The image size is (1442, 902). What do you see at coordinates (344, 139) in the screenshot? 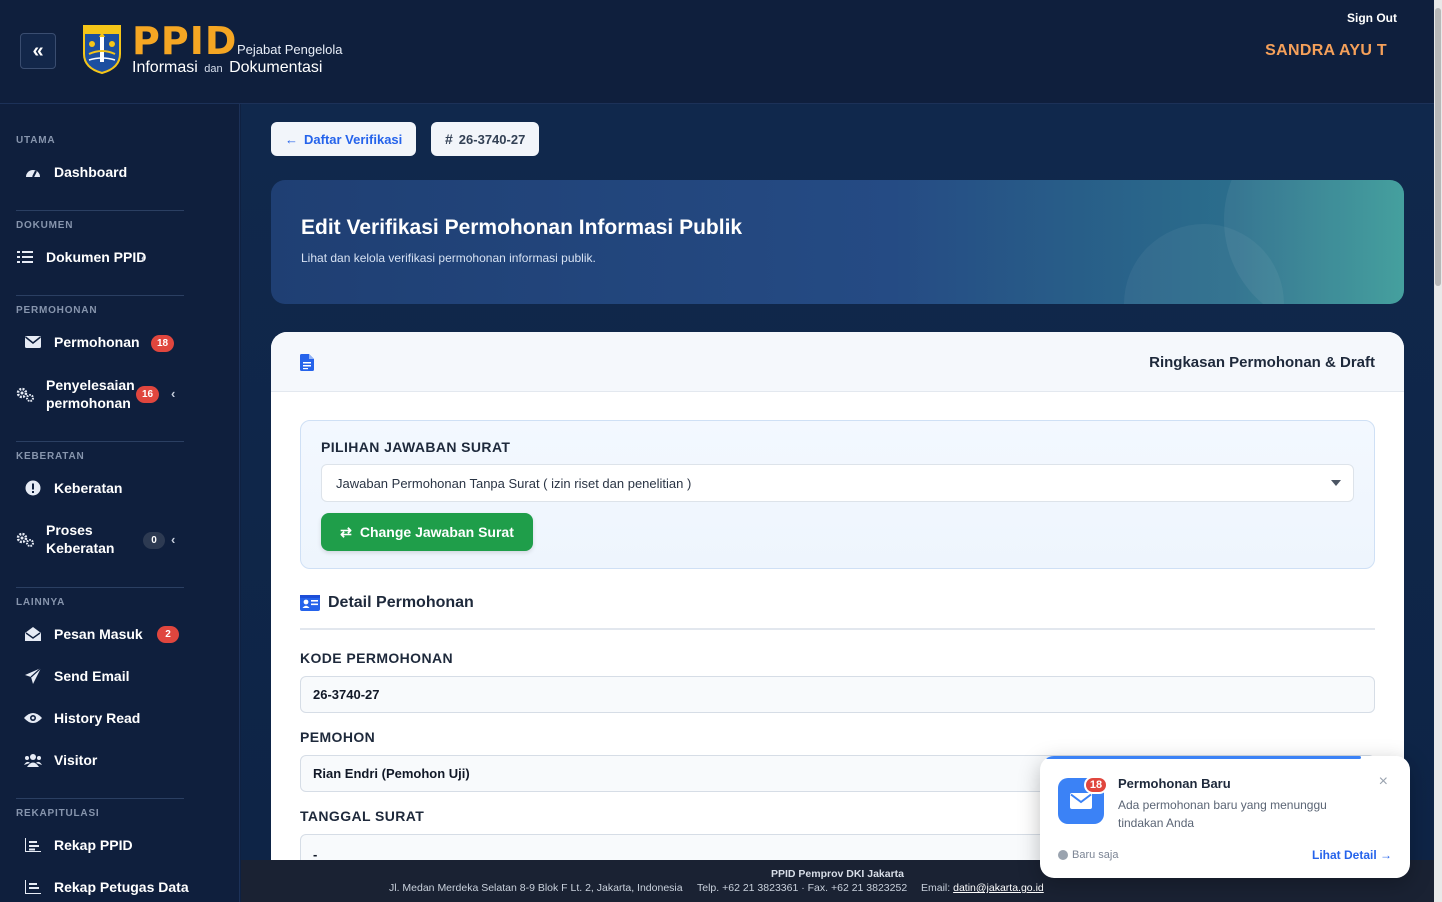
I see `back-to-daftar-verifikasi-button: ← Daftar Verifikasi` at bounding box center [344, 139].